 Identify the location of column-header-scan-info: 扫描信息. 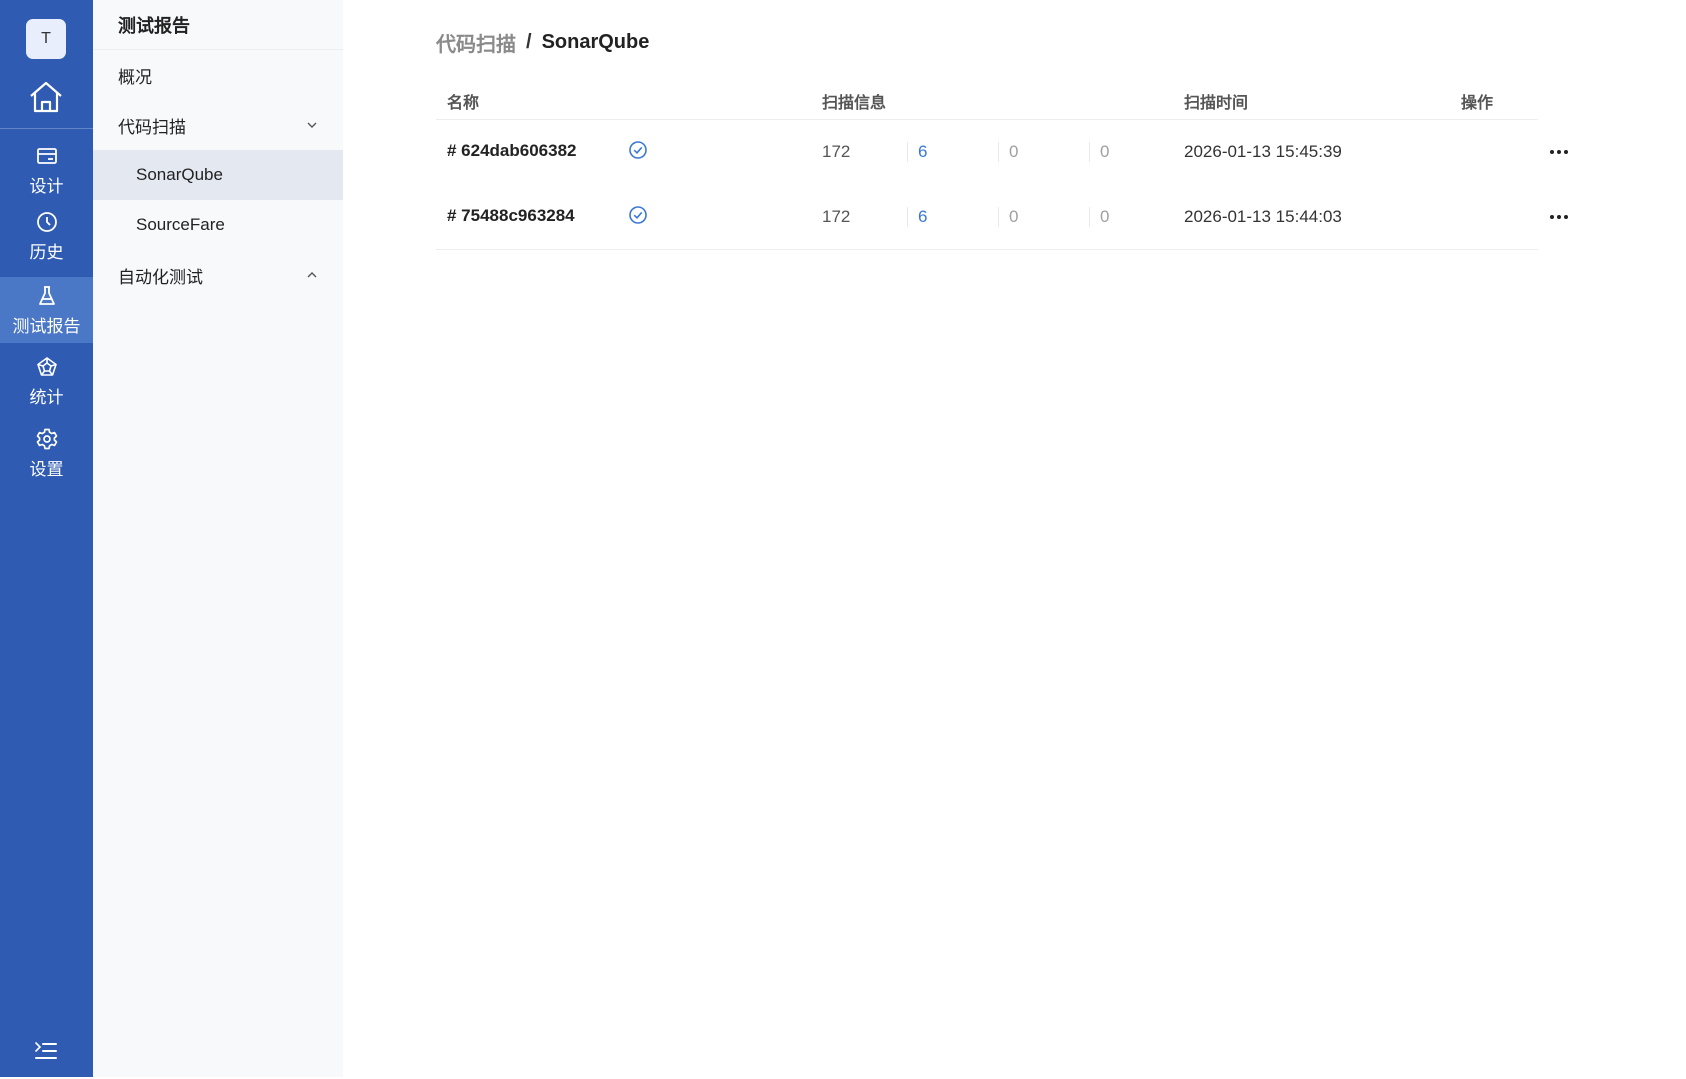
(854, 103).